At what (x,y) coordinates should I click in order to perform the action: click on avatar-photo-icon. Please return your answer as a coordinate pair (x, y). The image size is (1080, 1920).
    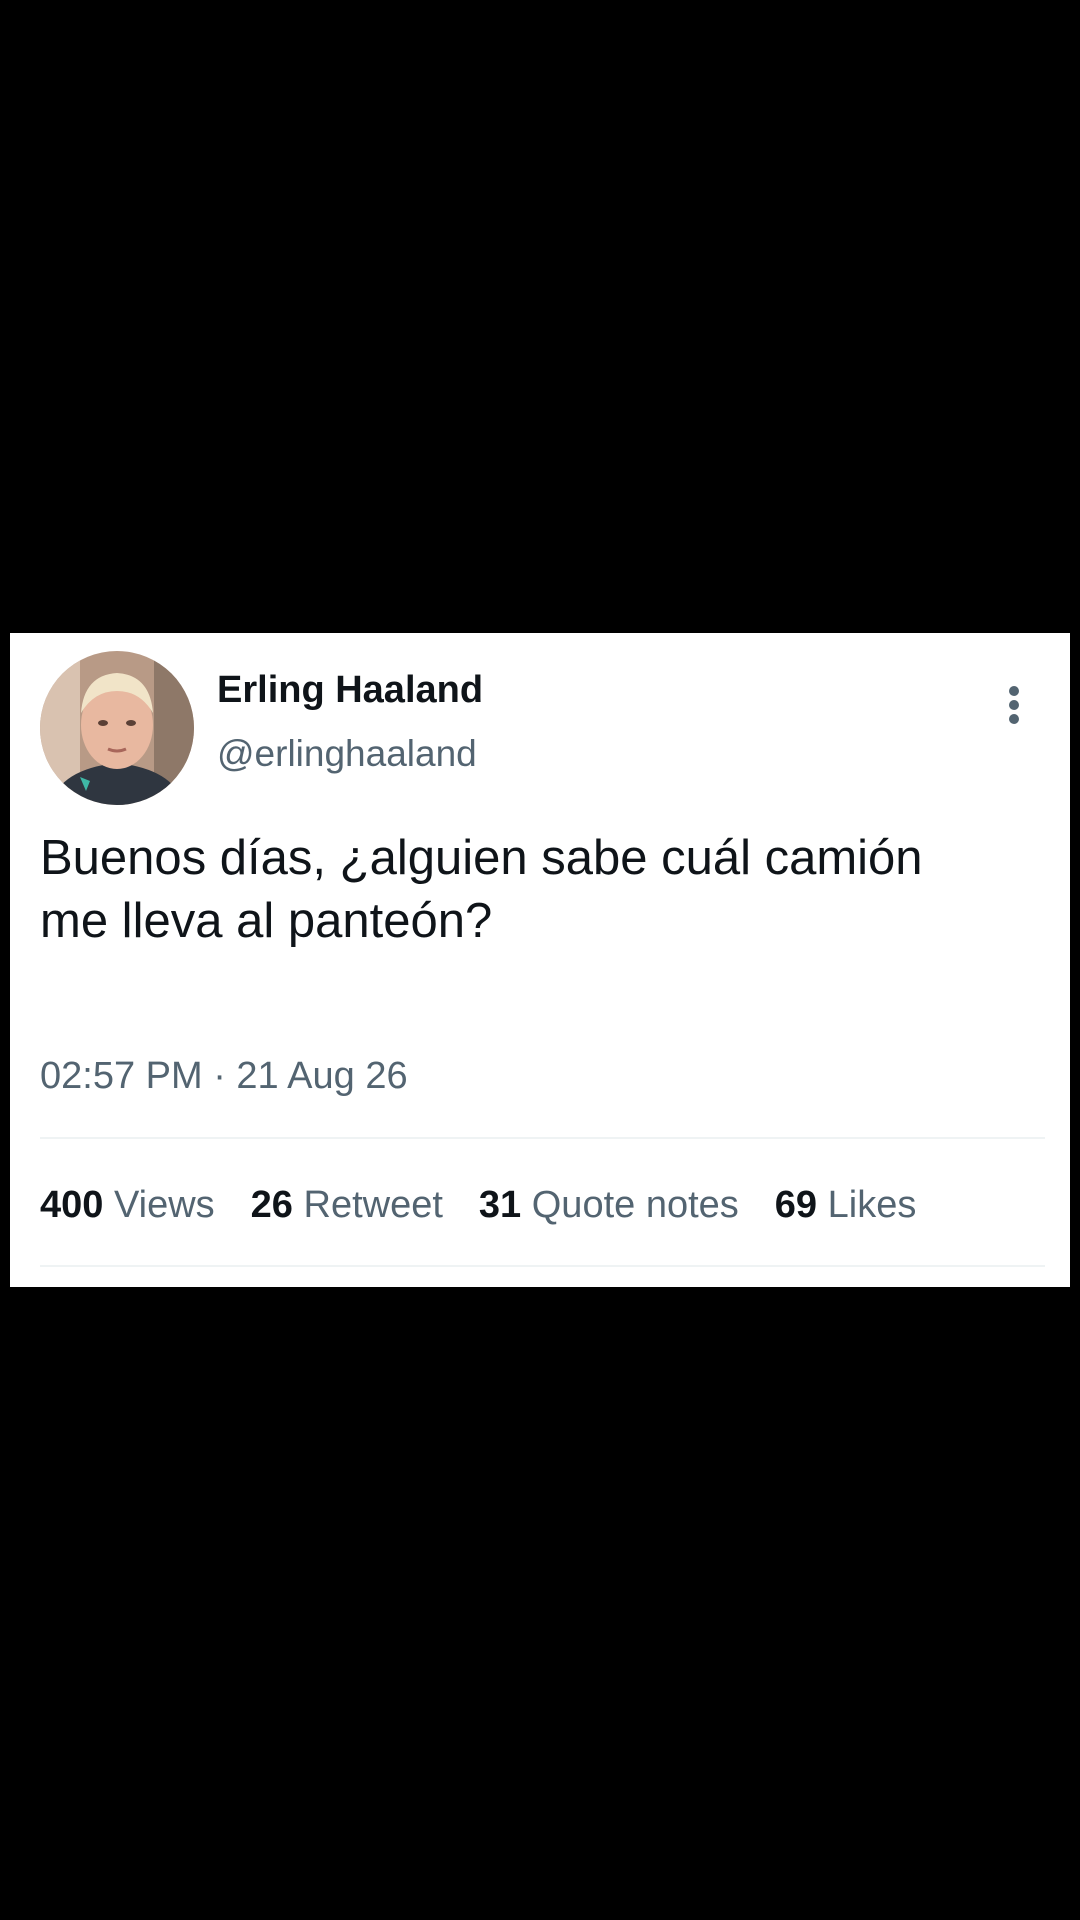
    Looking at the image, I should click on (117, 728).